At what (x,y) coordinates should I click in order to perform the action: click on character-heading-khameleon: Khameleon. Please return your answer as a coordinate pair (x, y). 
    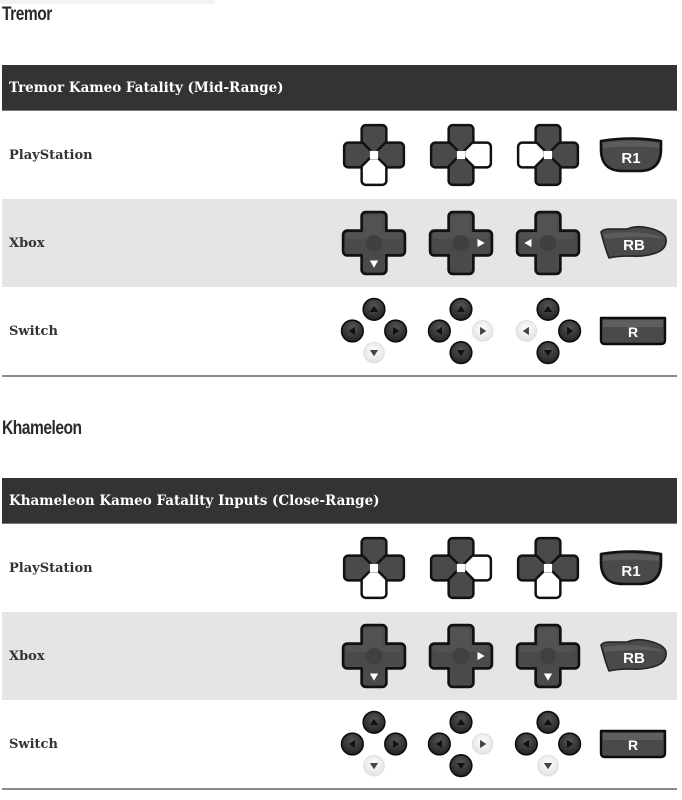
    Looking at the image, I should click on (42, 428).